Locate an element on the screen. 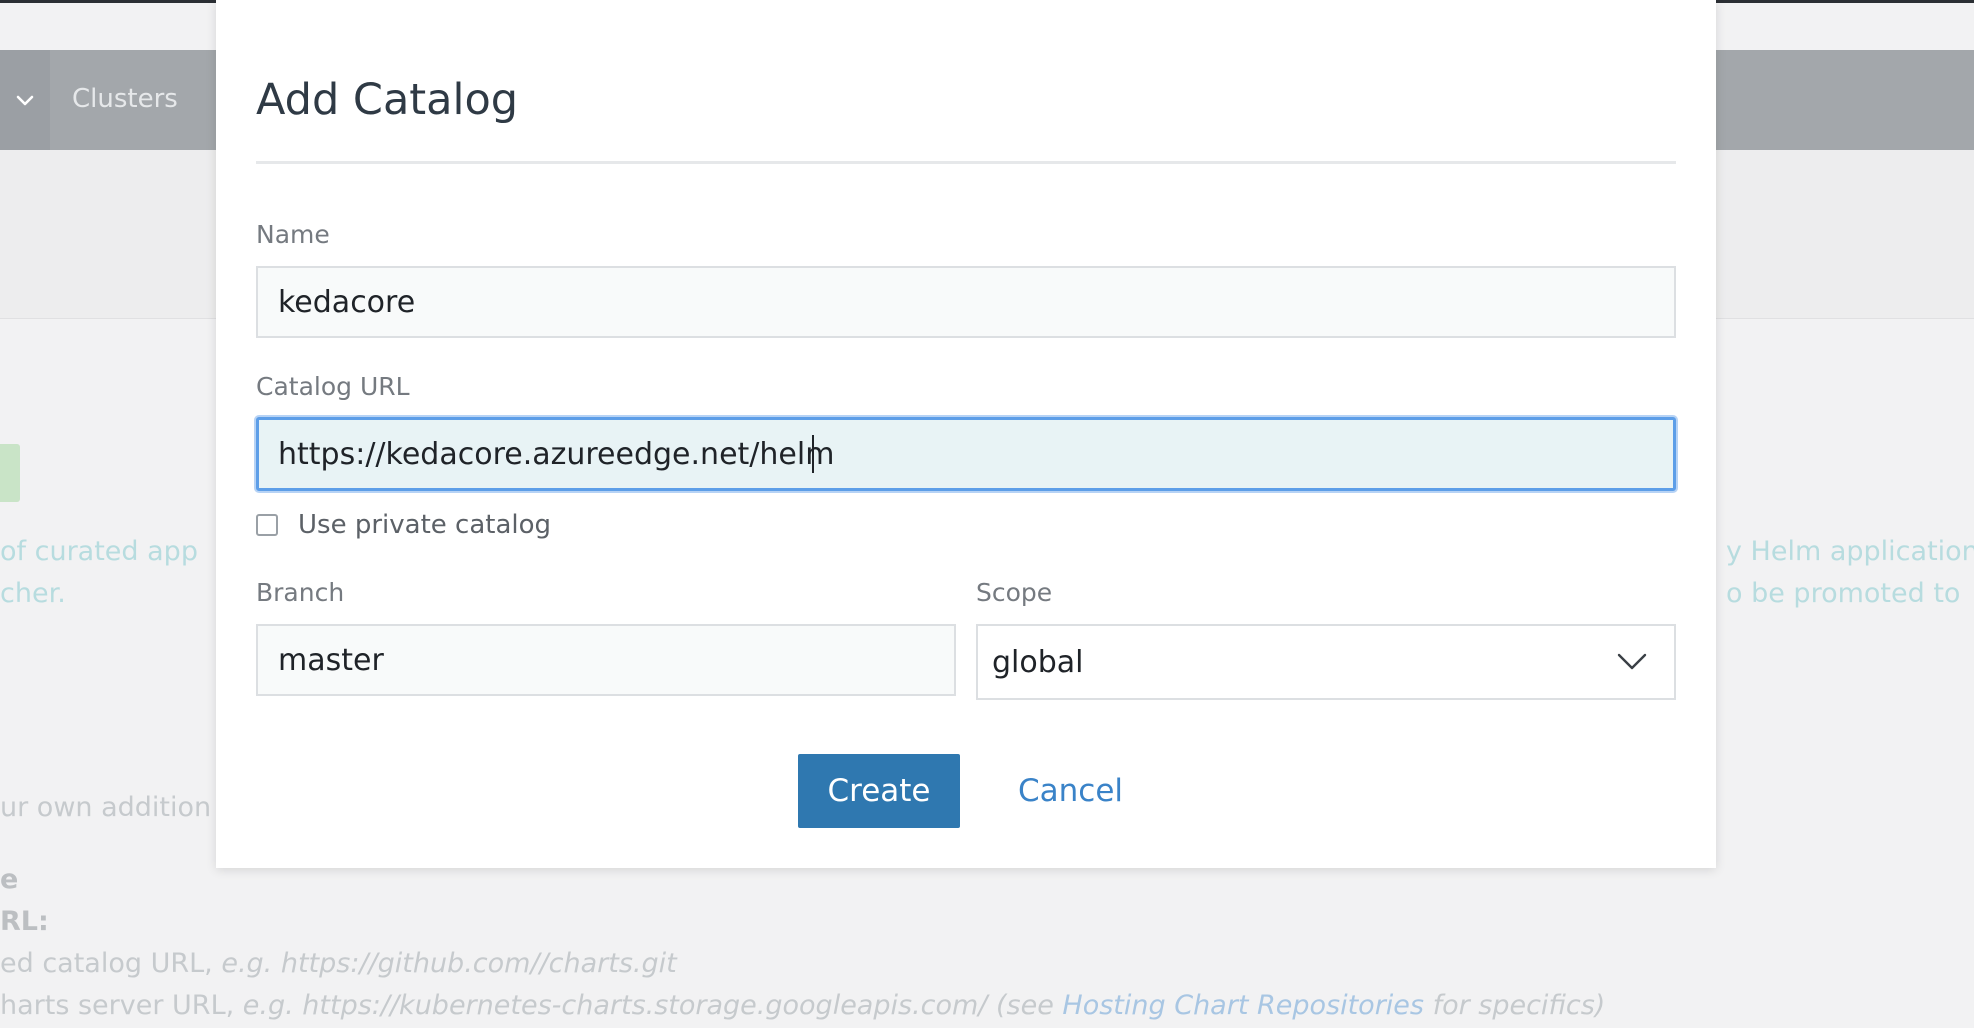 Image resolution: width=1974 pixels, height=1028 pixels. private-catalog-checkbox is located at coordinates (267, 525).